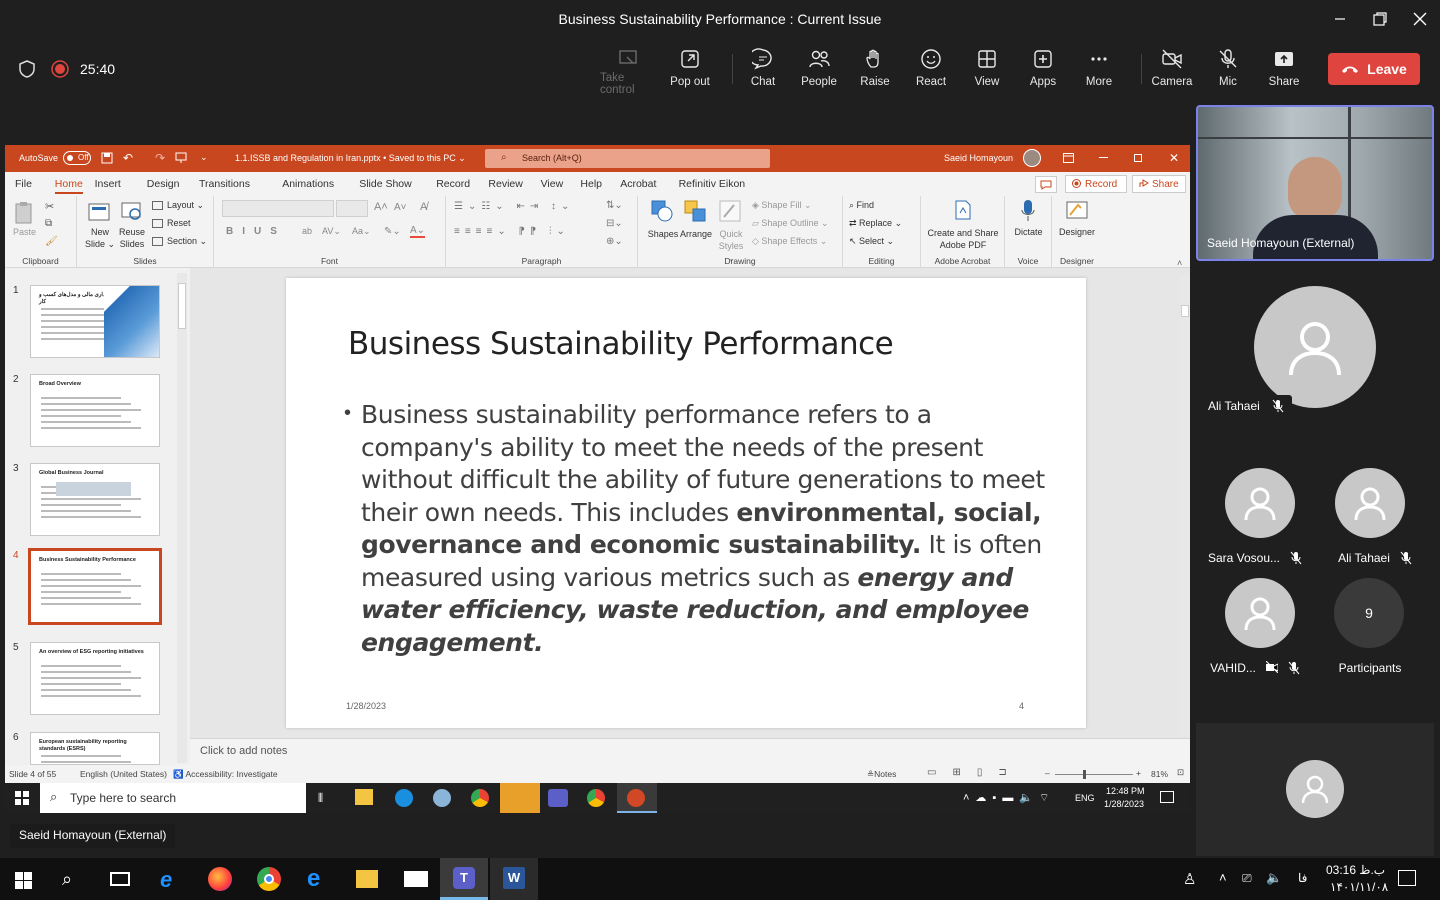 Image resolution: width=1440 pixels, height=900 pixels. I want to click on minimize-button, so click(1340, 19).